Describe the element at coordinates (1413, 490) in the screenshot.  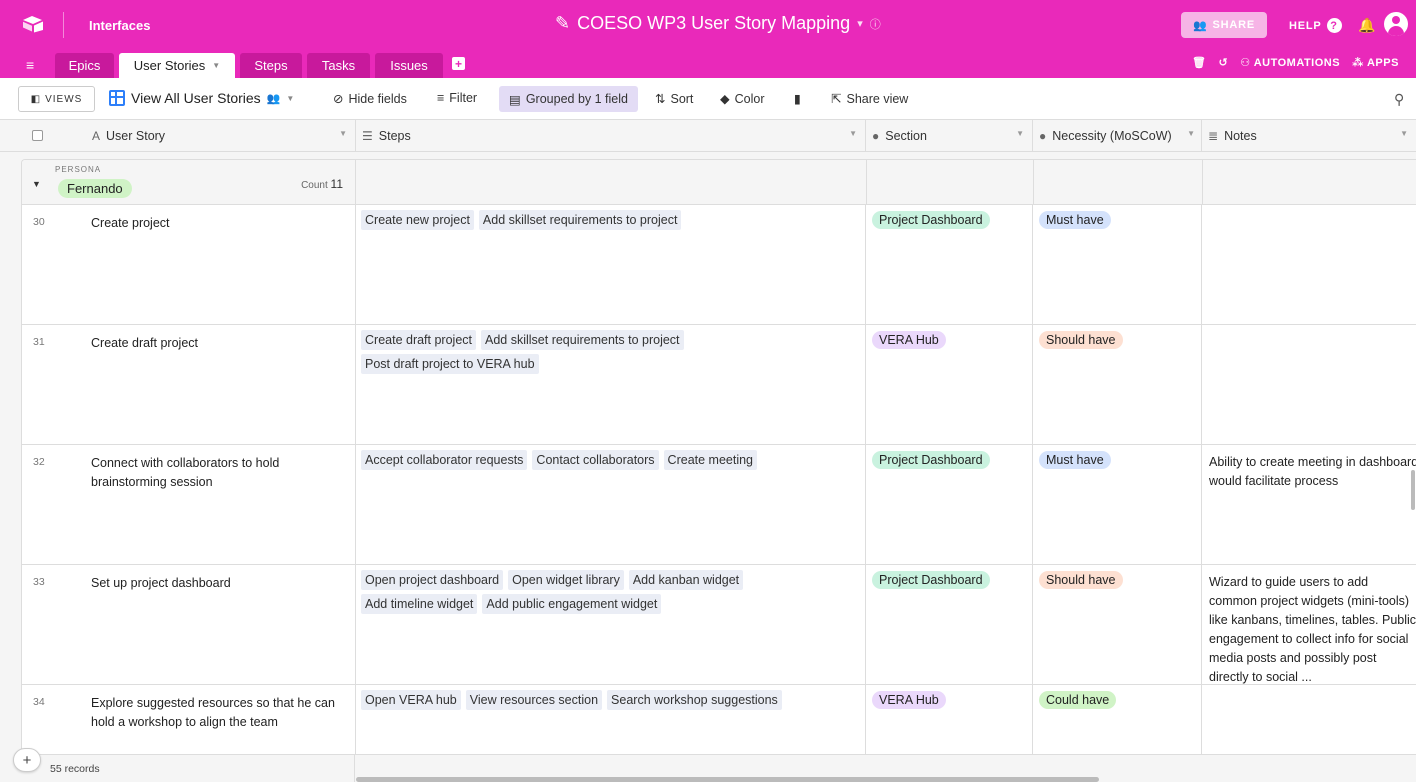
I see `vertical-scrollbar` at that location.